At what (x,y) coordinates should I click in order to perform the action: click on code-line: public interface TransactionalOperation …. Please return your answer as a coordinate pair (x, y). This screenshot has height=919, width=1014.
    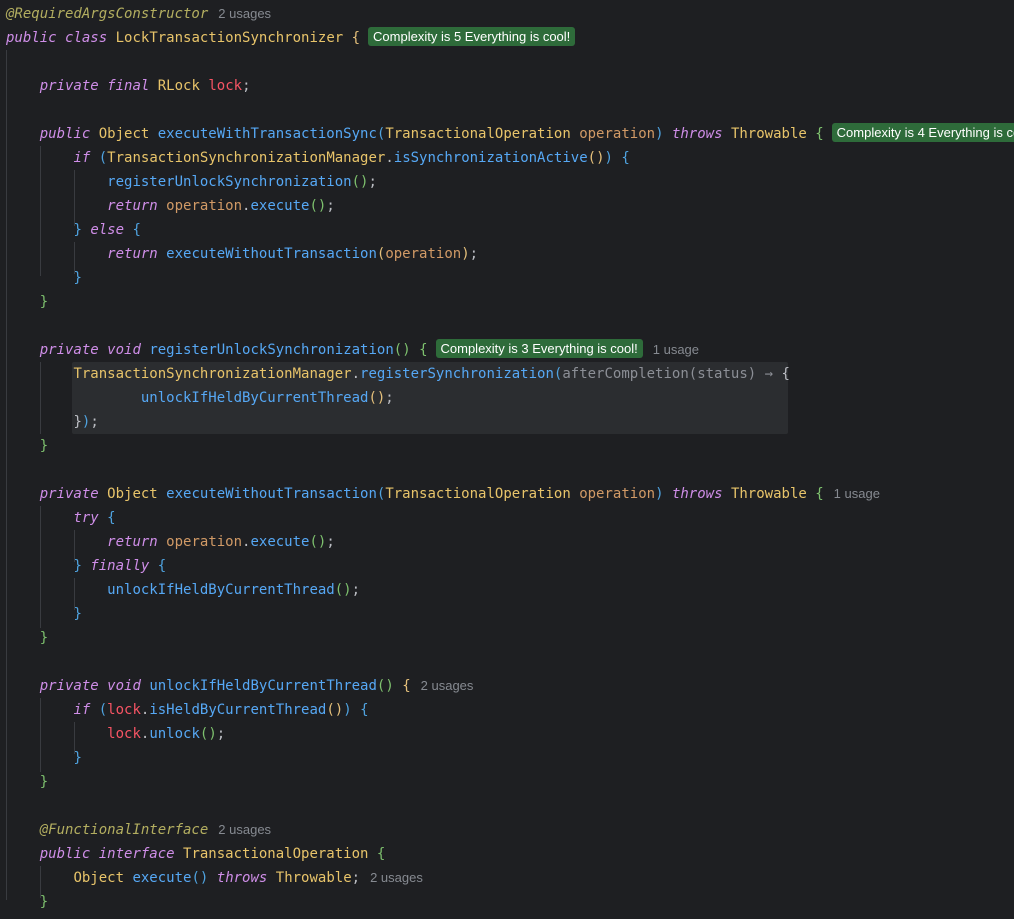
    Looking at the image, I should click on (196, 854).